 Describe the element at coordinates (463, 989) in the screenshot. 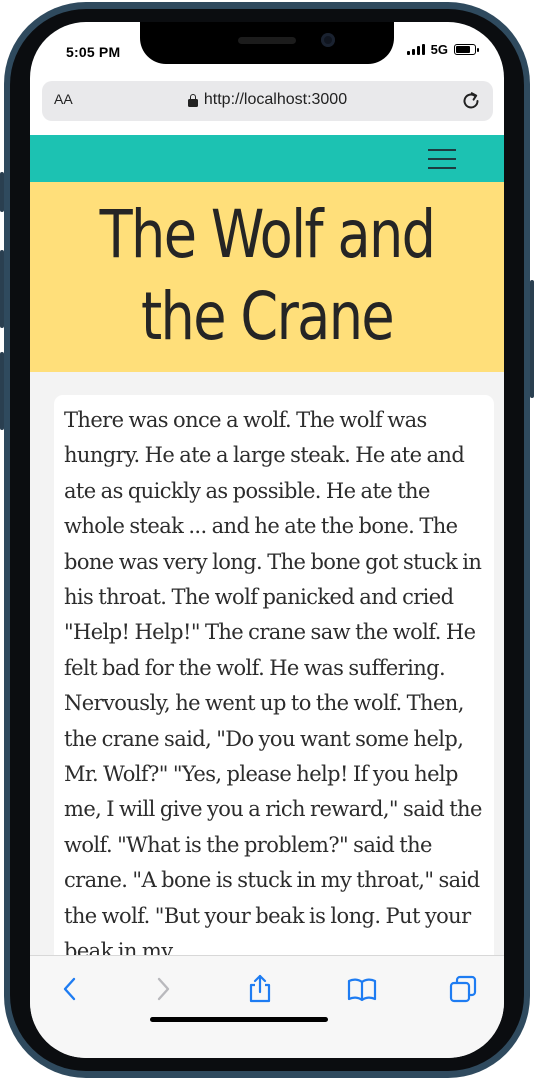

I see `tabs-icon` at that location.